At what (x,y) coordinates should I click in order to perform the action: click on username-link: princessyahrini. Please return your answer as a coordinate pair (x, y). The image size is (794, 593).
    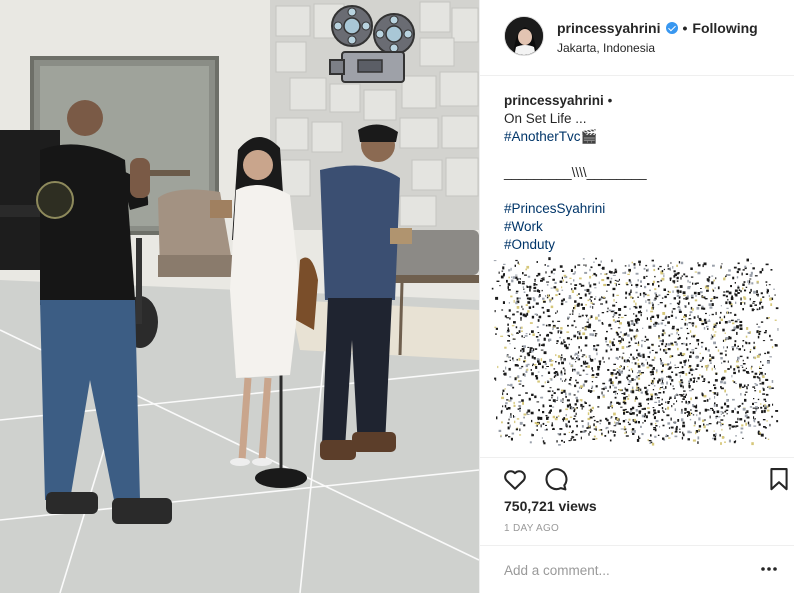
    Looking at the image, I should click on (609, 28).